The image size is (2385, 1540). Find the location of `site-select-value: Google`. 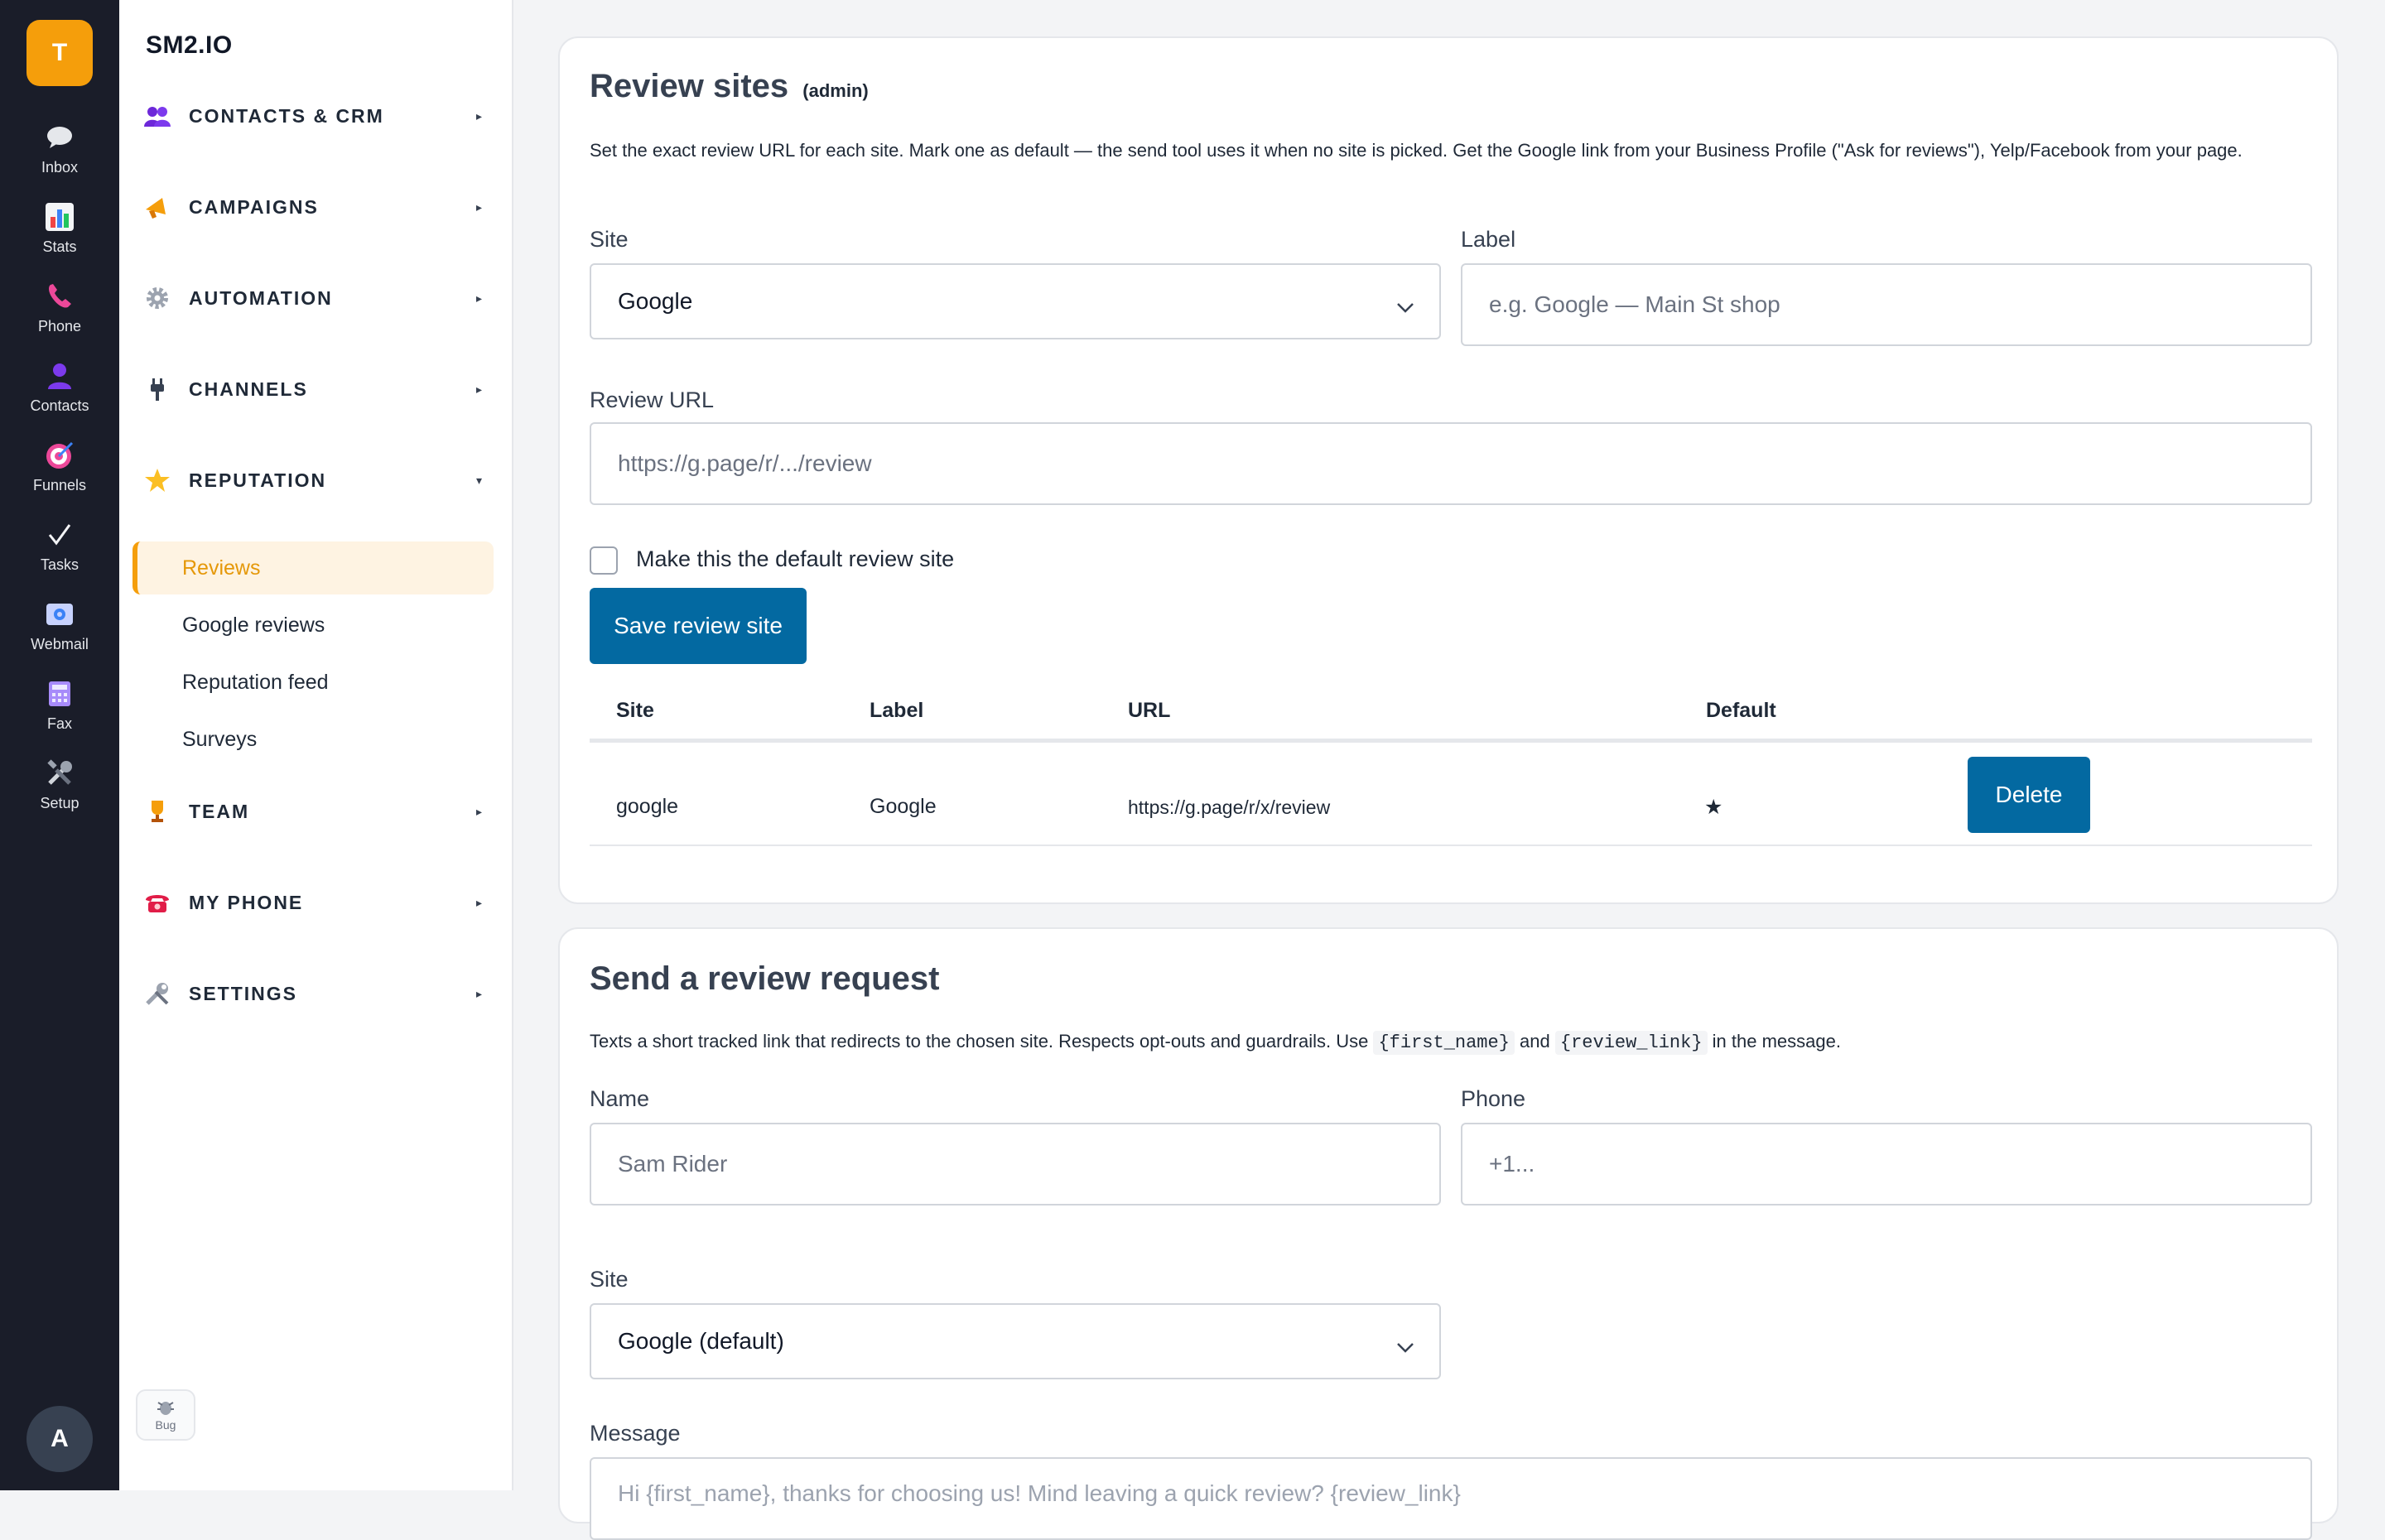

site-select-value: Google is located at coordinates (655, 301).